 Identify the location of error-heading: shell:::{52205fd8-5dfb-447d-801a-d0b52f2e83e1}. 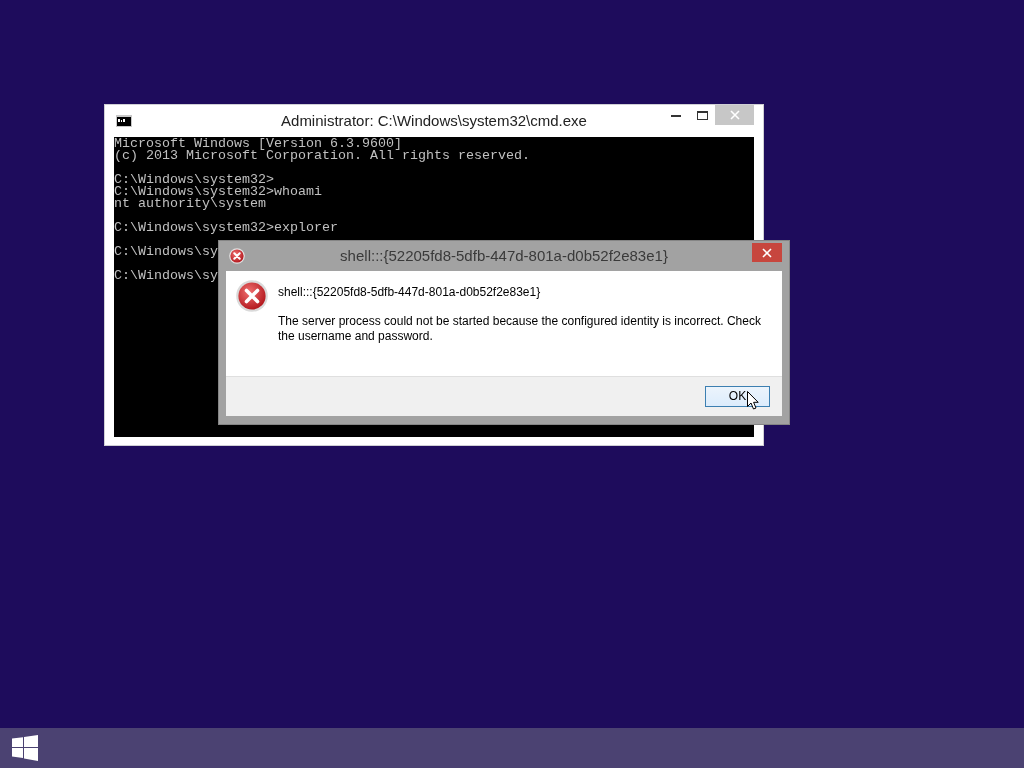
(410, 292).